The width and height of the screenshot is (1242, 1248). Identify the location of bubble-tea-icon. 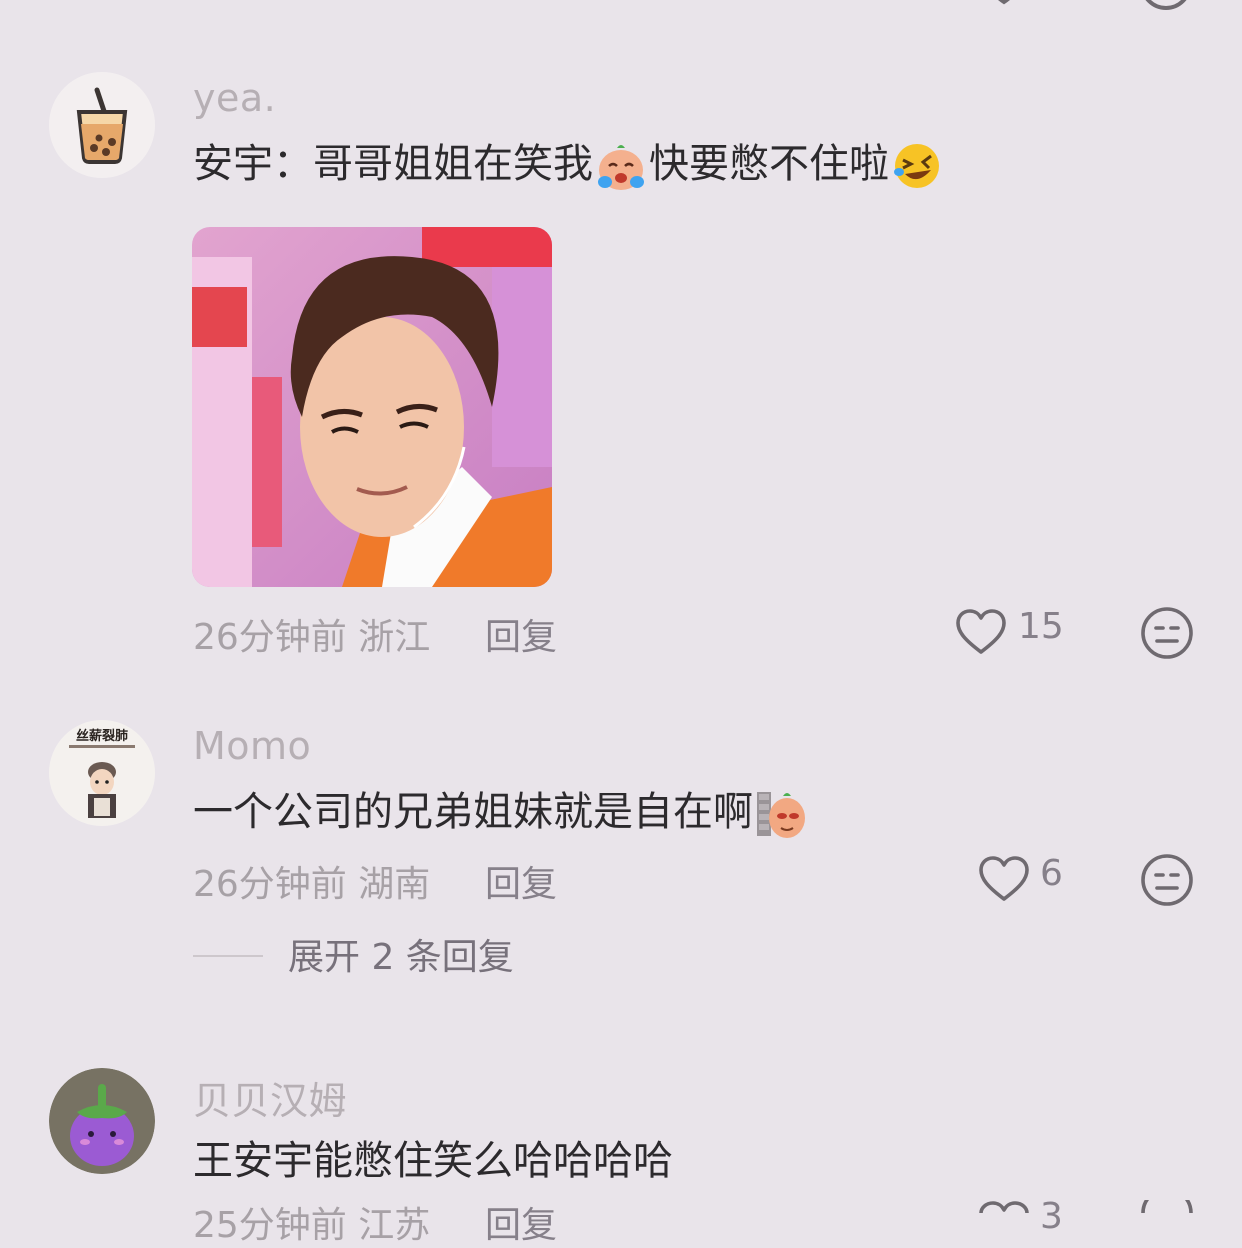
(102, 125).